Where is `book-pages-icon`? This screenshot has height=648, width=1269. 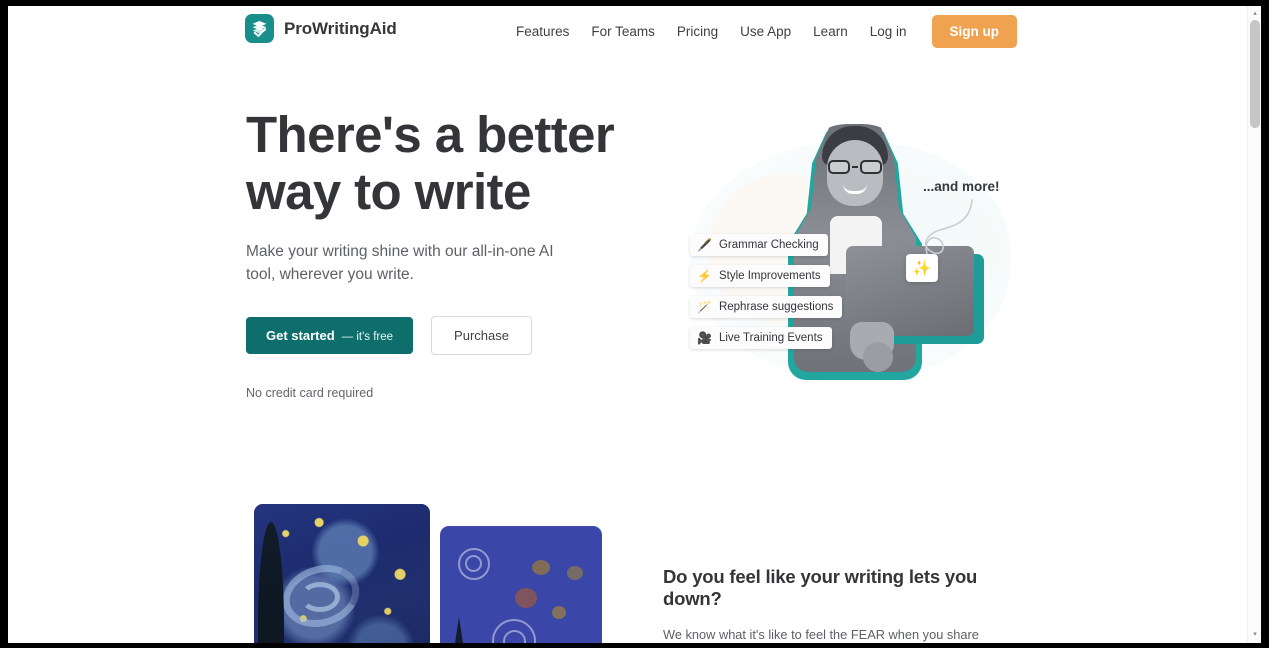 book-pages-icon is located at coordinates (259, 28).